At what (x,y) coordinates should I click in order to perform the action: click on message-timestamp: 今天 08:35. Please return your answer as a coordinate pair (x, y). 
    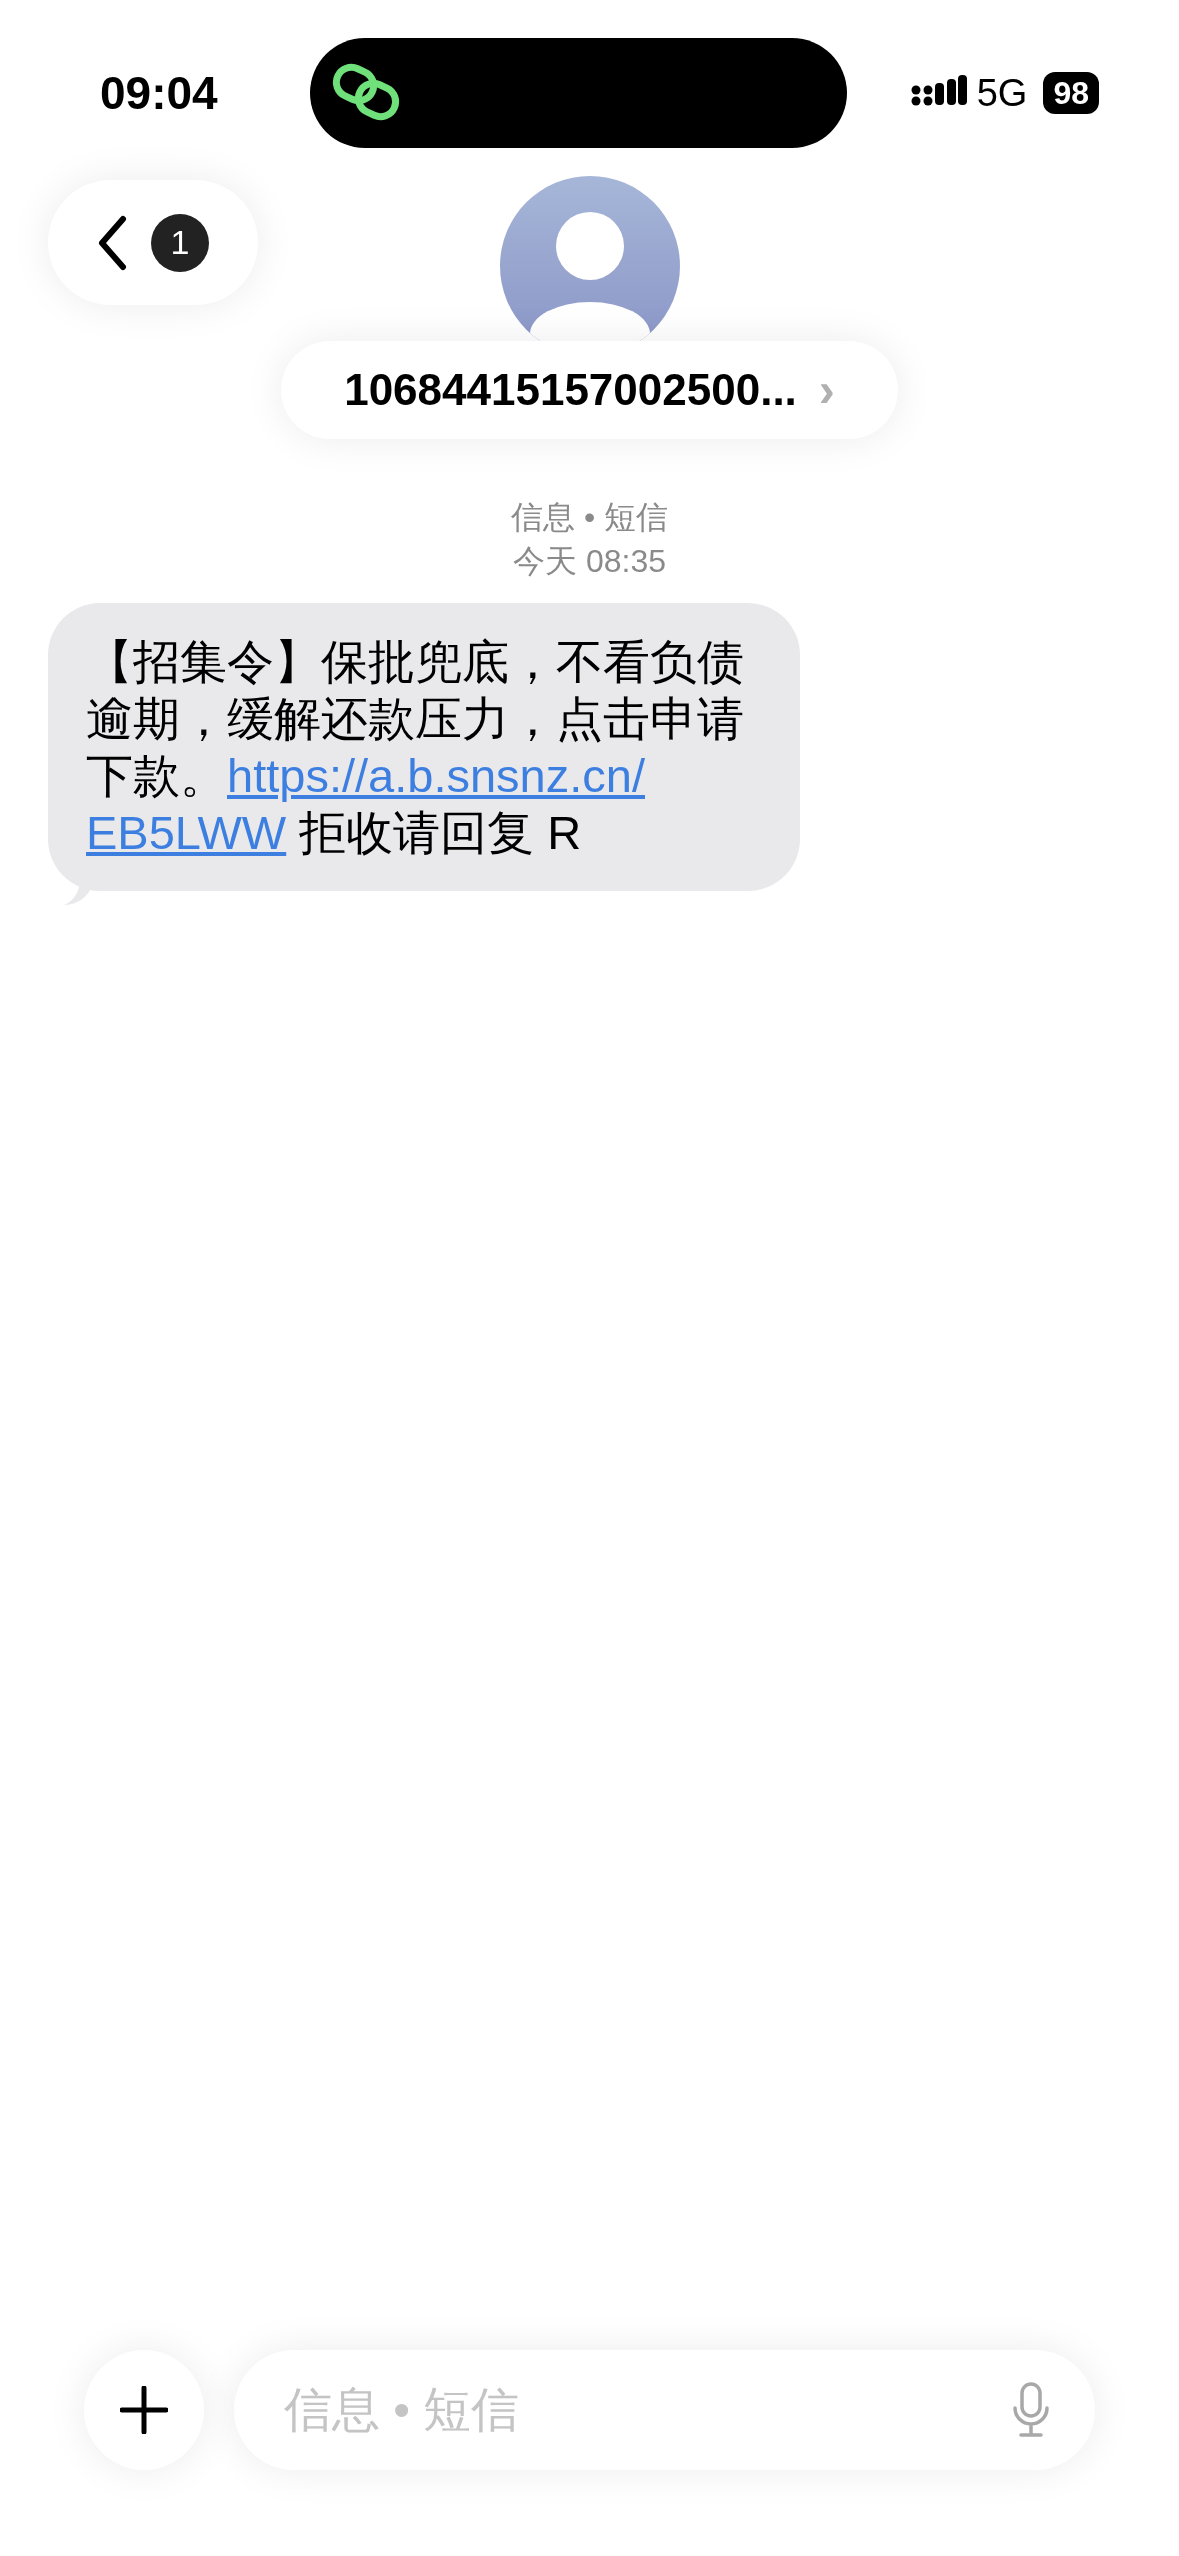
    Looking at the image, I should click on (589, 561).